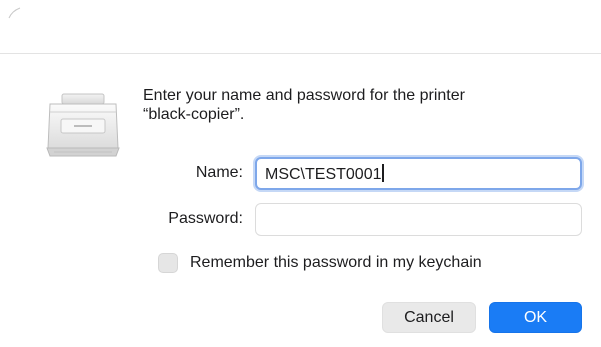  What do you see at coordinates (14, 13) in the screenshot?
I see `resize-corner-icon` at bounding box center [14, 13].